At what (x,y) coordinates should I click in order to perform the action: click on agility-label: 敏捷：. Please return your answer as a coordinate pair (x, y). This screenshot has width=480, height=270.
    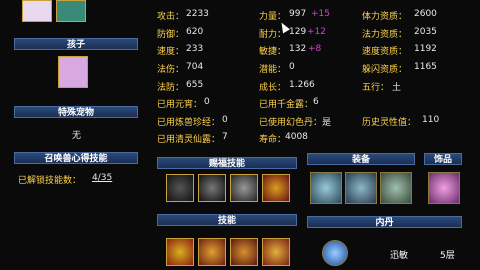
    Looking at the image, I should click on (273, 52).